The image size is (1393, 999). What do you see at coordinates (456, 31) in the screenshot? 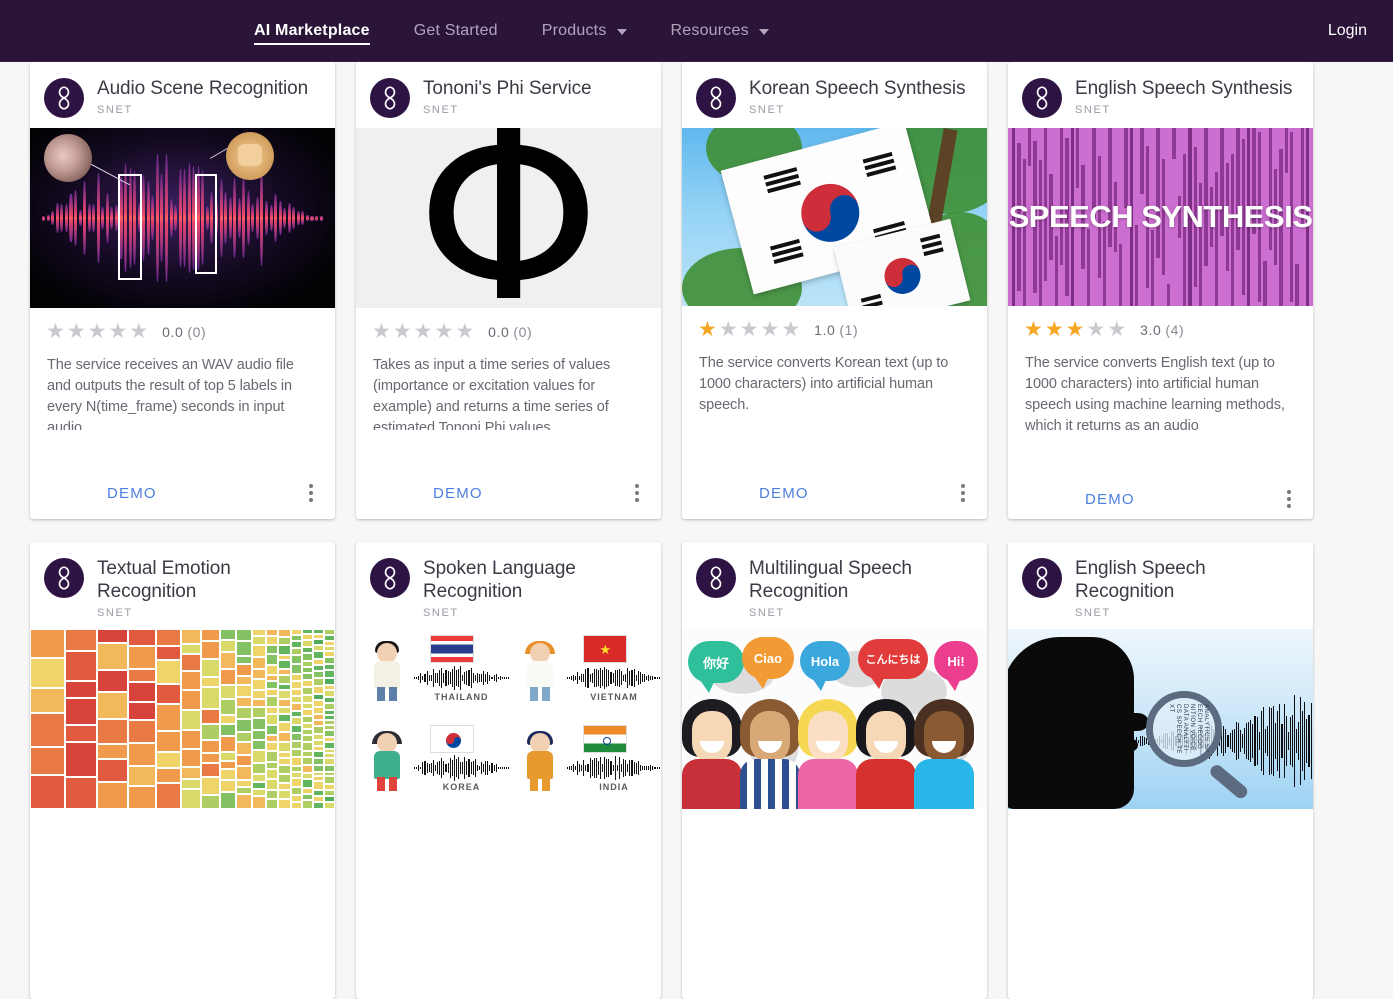
I see `nav-item-get-started: Get Started` at bounding box center [456, 31].